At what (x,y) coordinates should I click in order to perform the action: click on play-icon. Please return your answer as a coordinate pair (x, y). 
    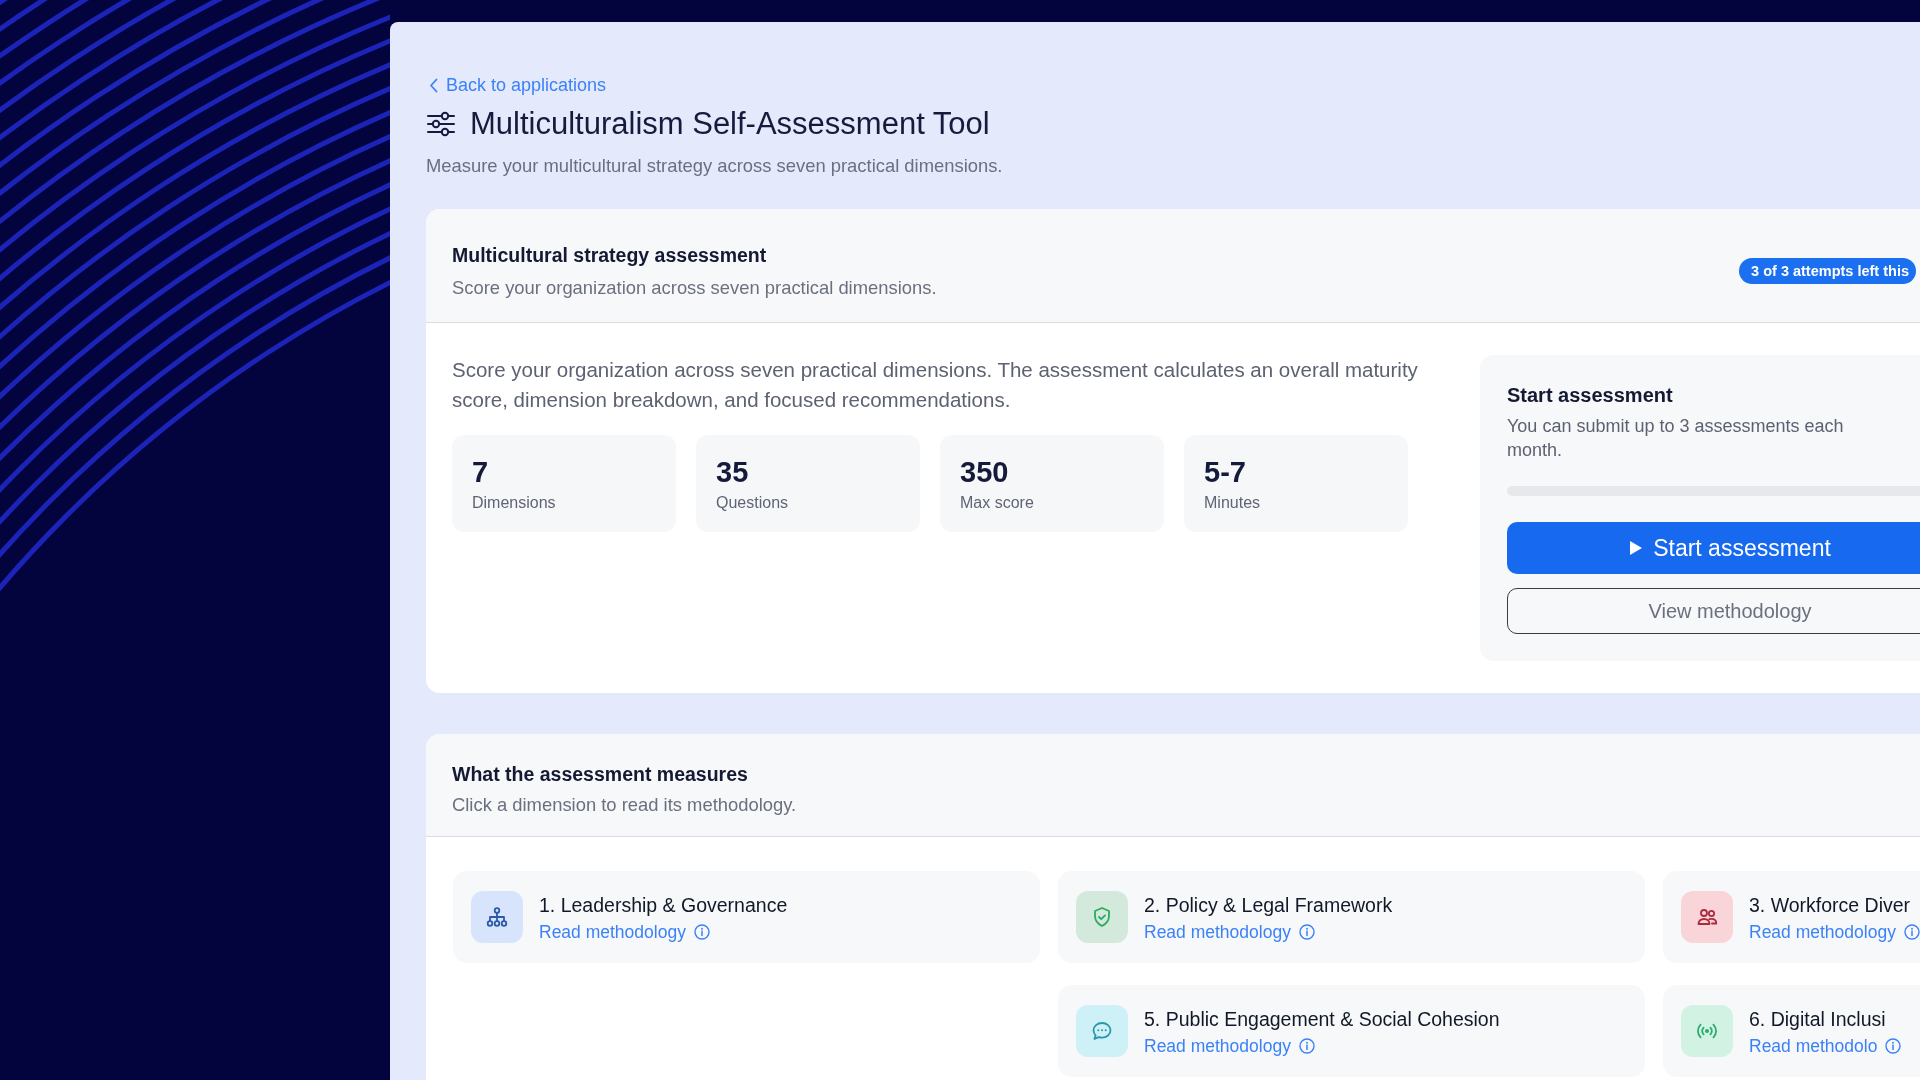
    Looking at the image, I should click on (1636, 548).